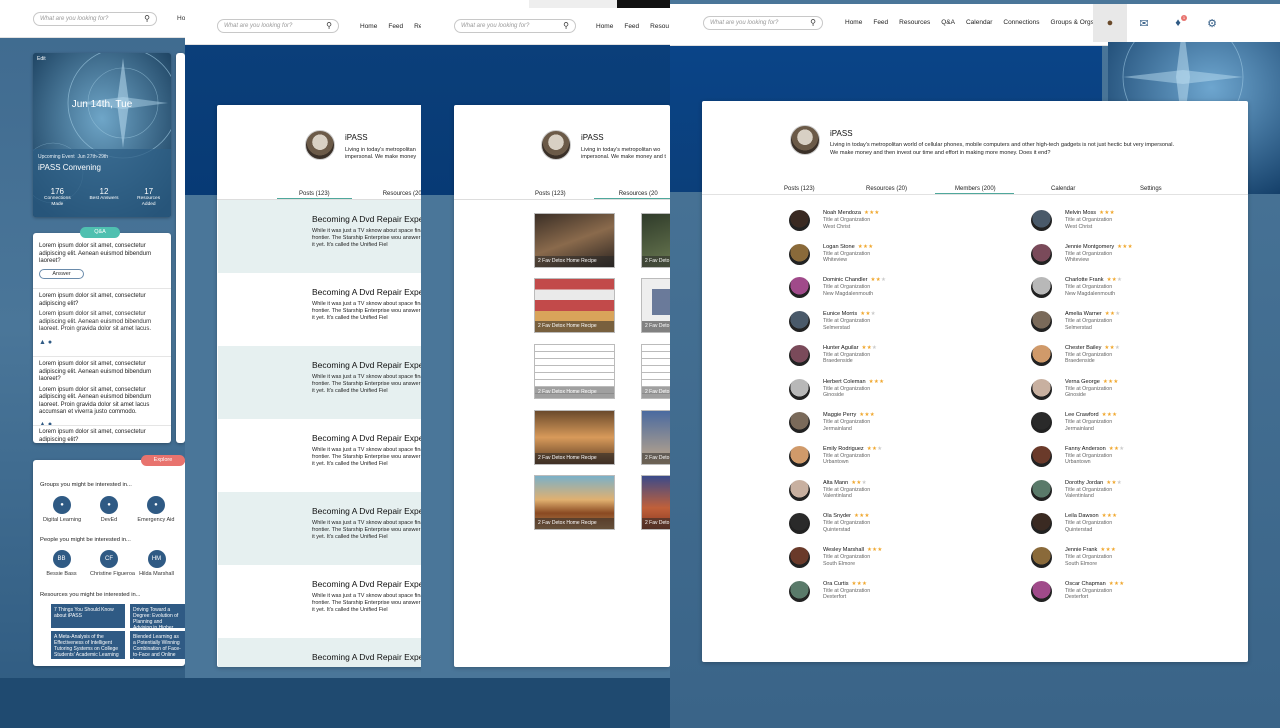 The image size is (1280, 728). I want to click on member-name: Maggie Perry ★★★, so click(849, 415).